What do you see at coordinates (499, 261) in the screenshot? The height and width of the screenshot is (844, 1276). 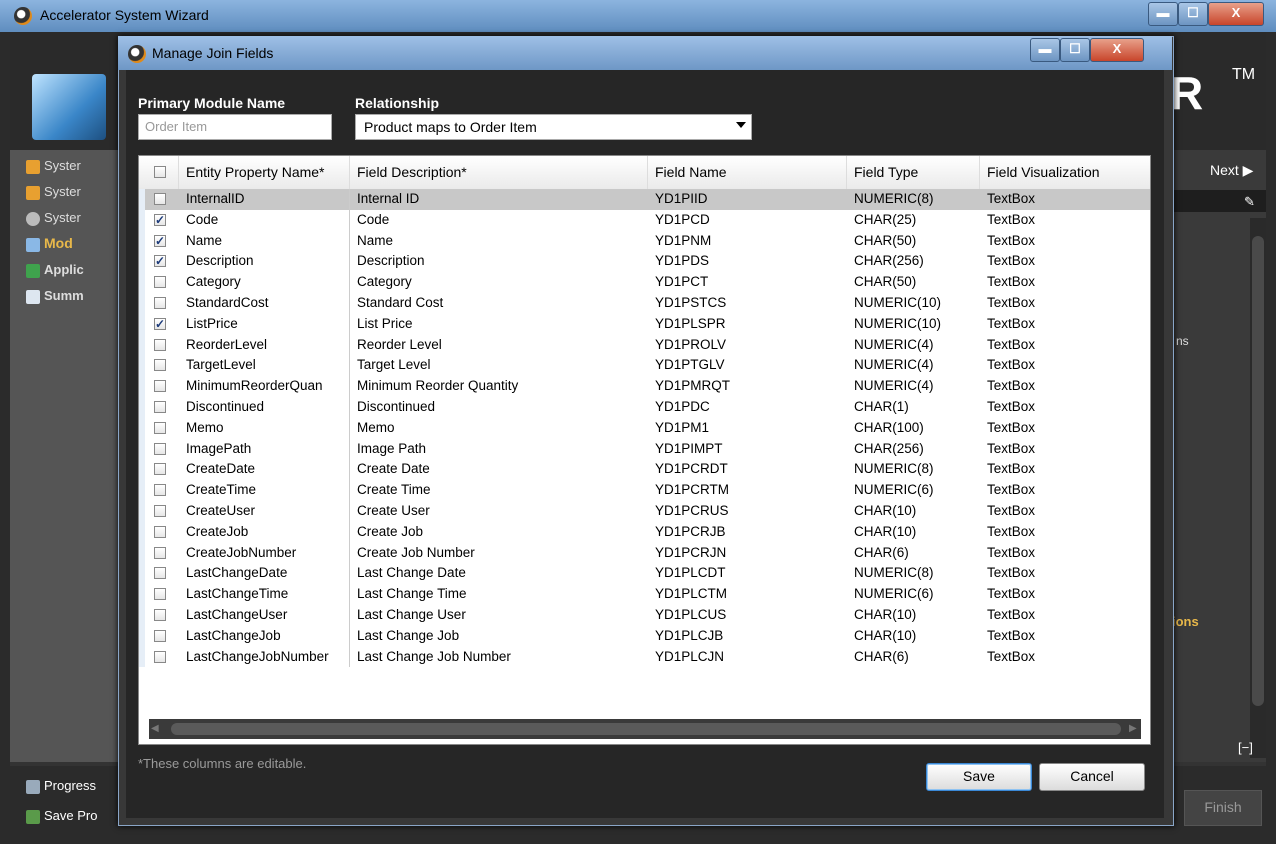 I see `field-description-cell: Description` at bounding box center [499, 261].